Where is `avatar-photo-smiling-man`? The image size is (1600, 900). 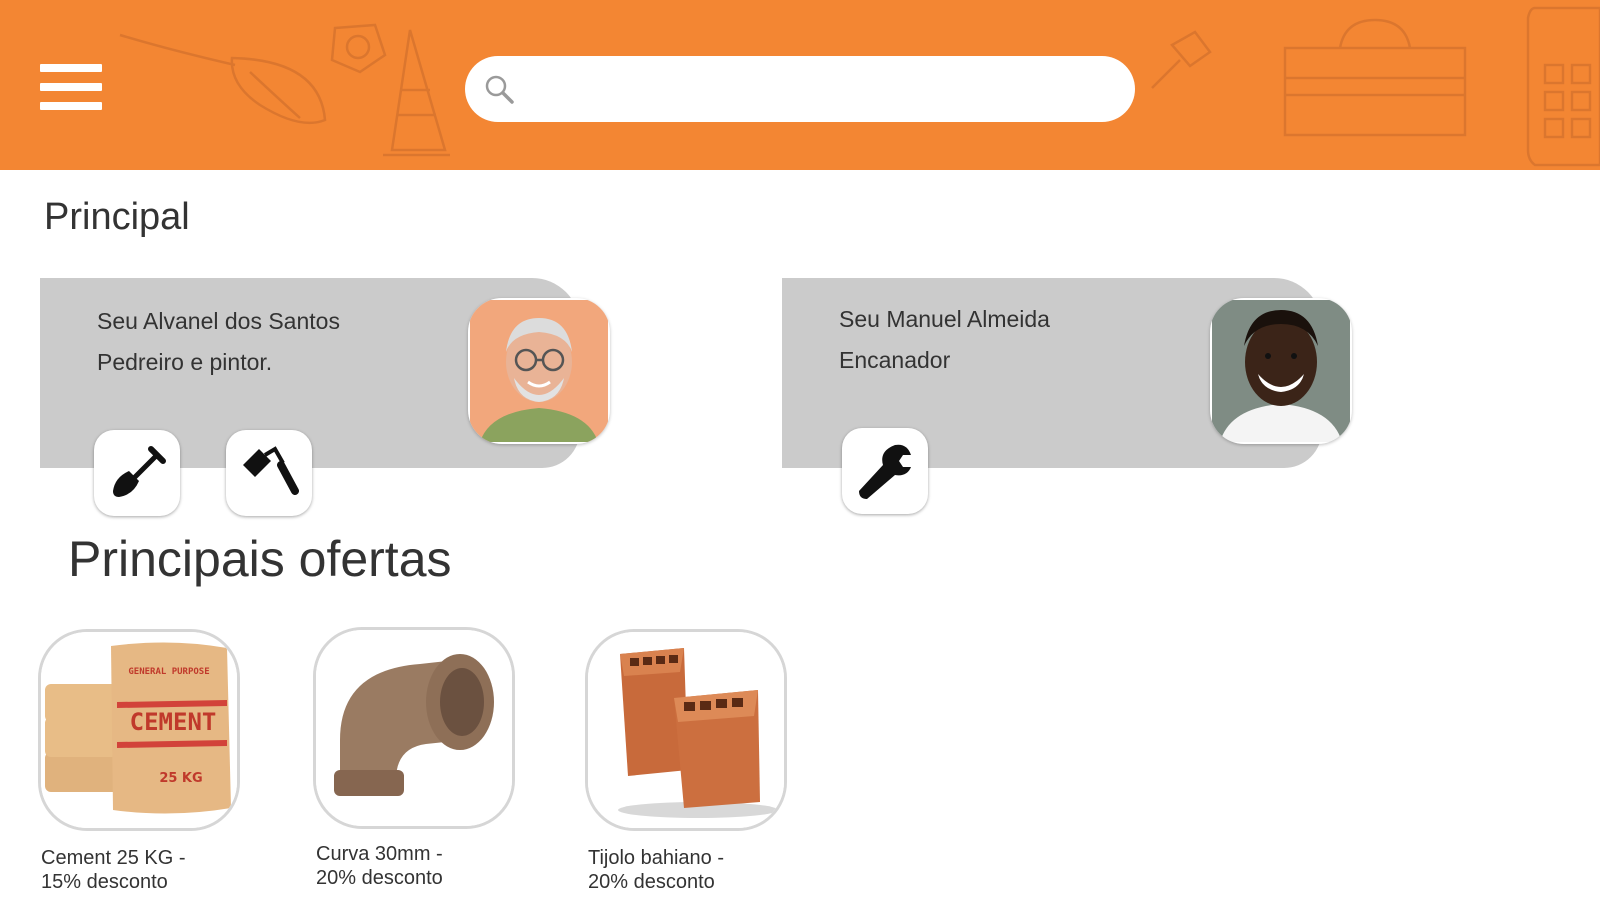 avatar-photo-smiling-man is located at coordinates (1281, 371).